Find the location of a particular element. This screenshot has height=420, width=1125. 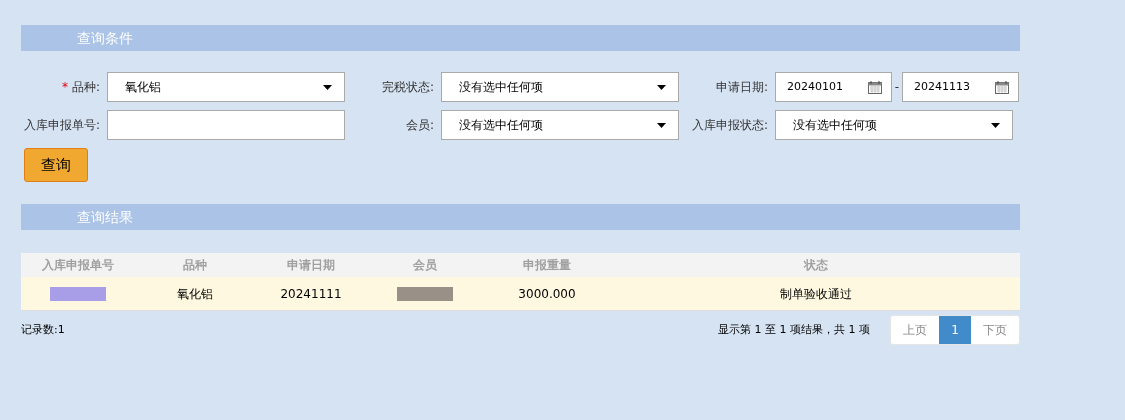

query-button: 查询 is located at coordinates (56, 165).